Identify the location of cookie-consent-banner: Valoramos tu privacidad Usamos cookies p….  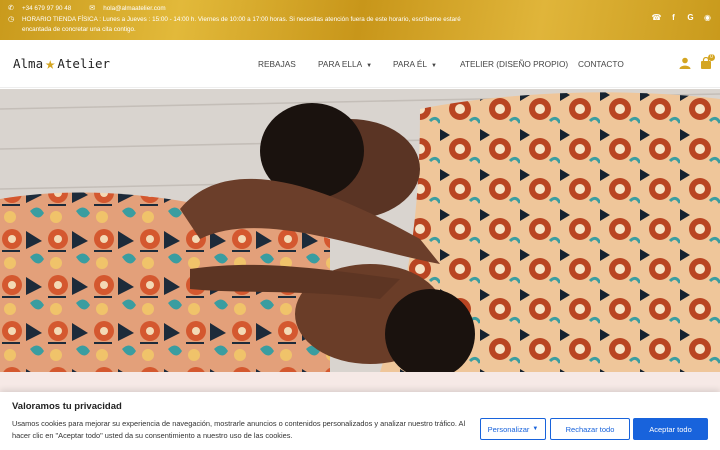
(360, 421).